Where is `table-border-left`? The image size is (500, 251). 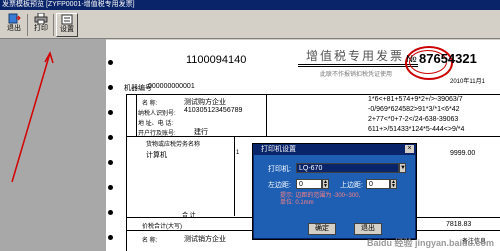
table-border-left is located at coordinates (126, 172).